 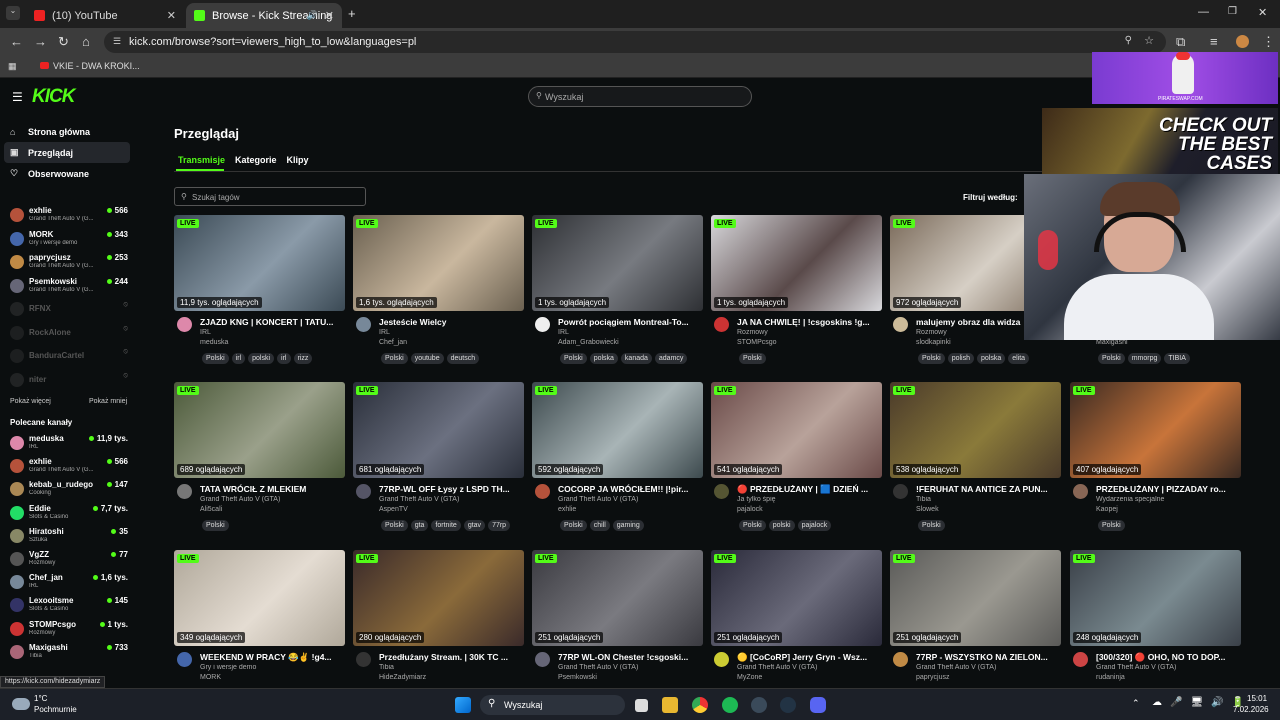 What do you see at coordinates (86, 41) in the screenshot?
I see `home-icon: ⌂` at bounding box center [86, 41].